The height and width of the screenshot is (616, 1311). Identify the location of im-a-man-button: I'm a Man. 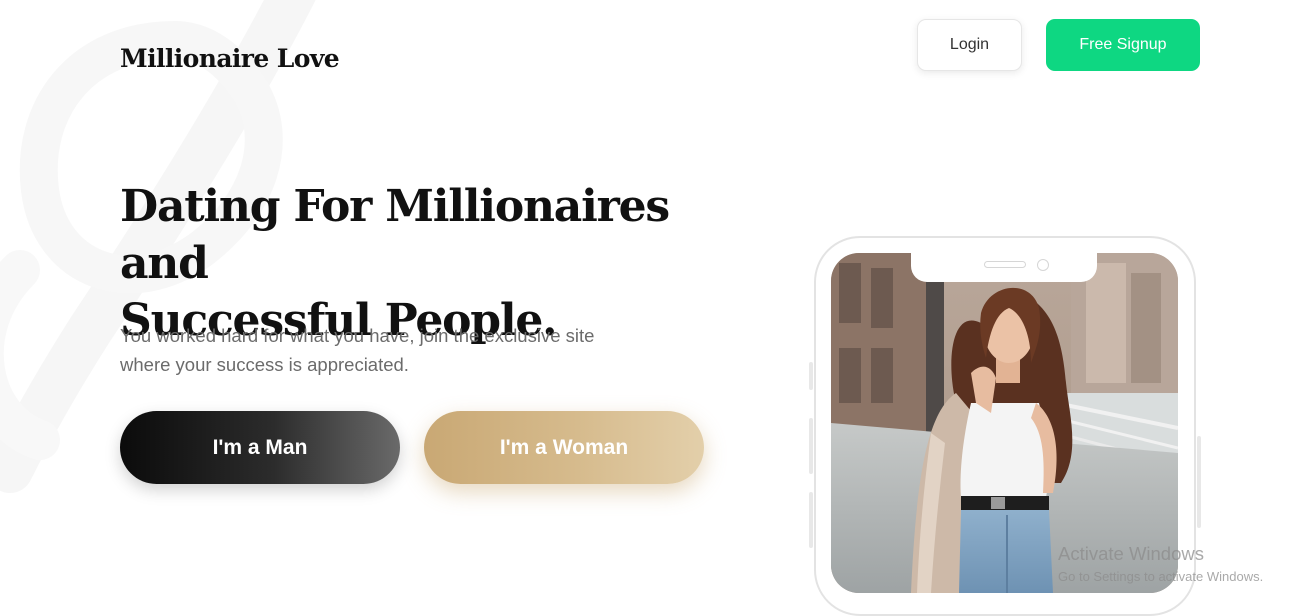
(260, 447).